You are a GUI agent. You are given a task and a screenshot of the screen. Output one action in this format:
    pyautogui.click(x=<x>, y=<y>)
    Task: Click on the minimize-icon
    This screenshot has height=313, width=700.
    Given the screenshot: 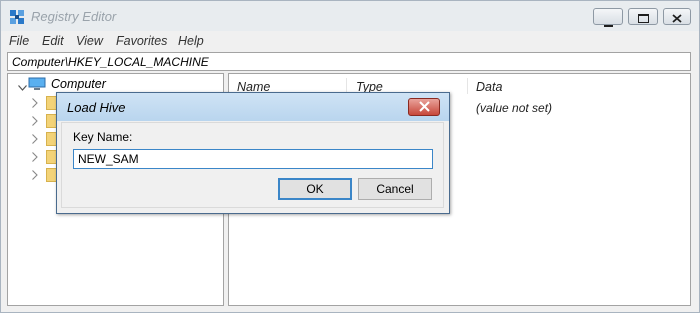 What is the action you would take?
    pyautogui.click(x=608, y=24)
    